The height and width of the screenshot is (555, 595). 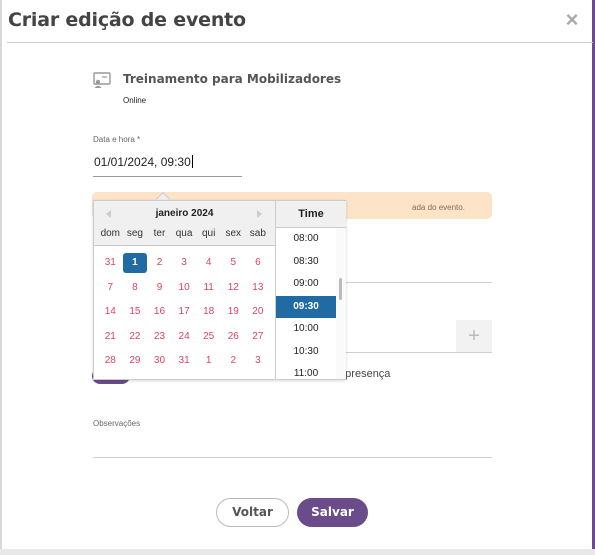 What do you see at coordinates (258, 288) in the screenshot?
I see `calendar-day: 13` at bounding box center [258, 288].